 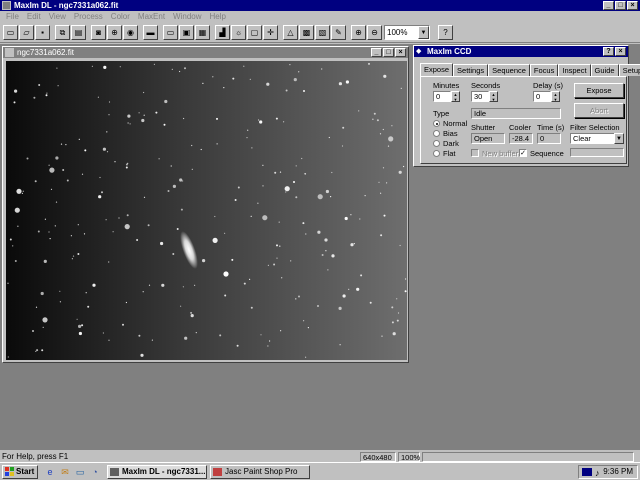 What do you see at coordinates (455, 123) in the screenshot?
I see `type-normal-label: Normal` at bounding box center [455, 123].